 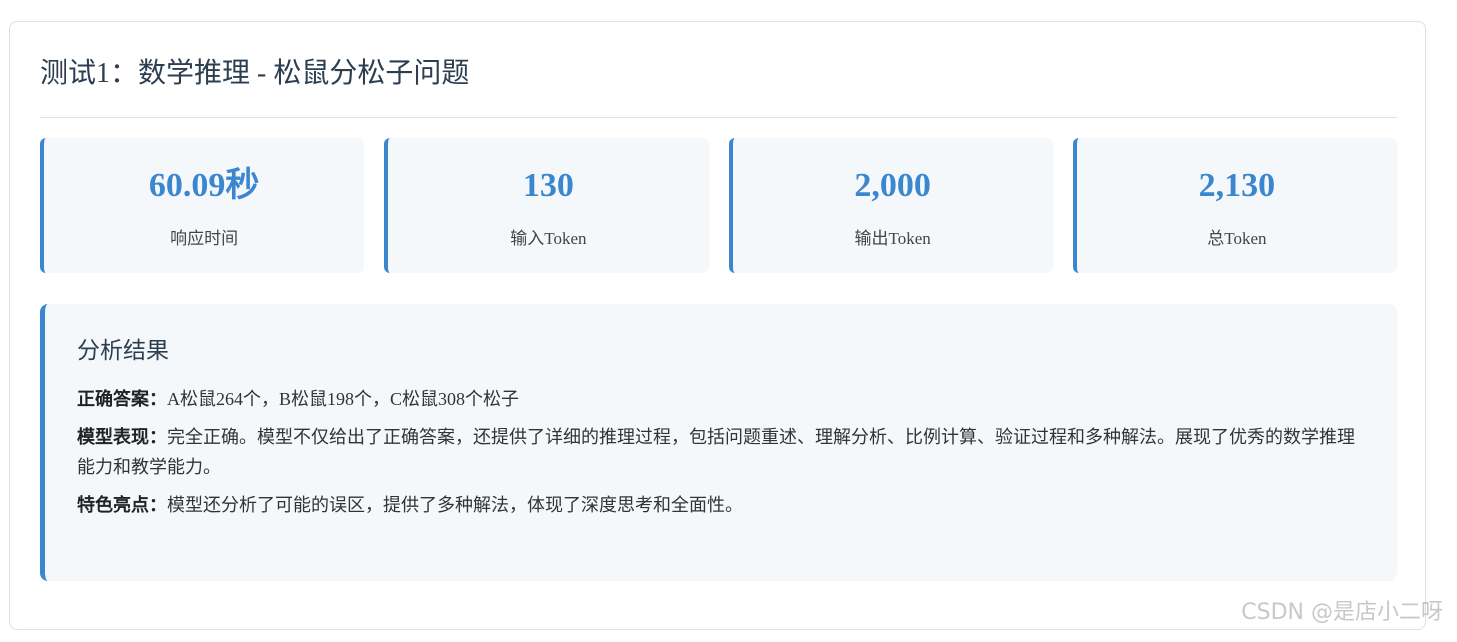 What do you see at coordinates (122, 437) in the screenshot?
I see `analysis-item-key: 模型表现：` at bounding box center [122, 437].